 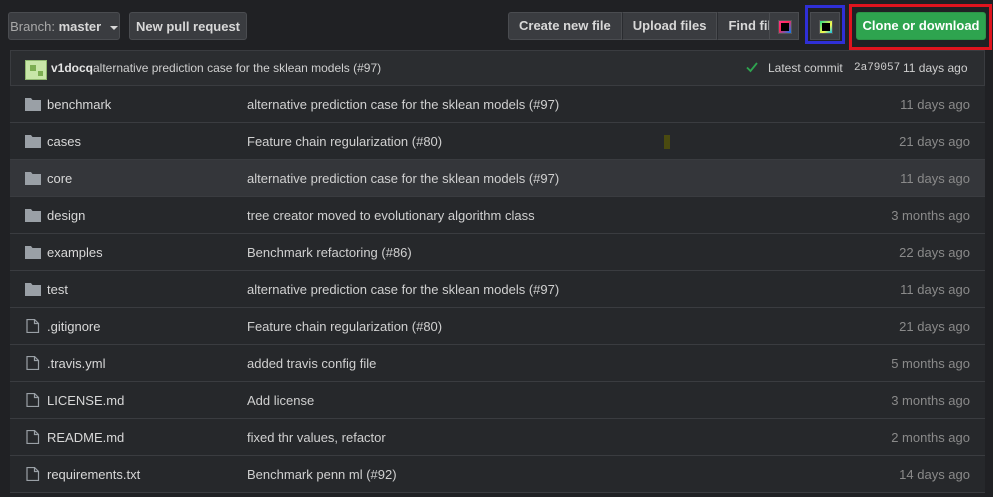 I want to click on file-actions-group: Create new file Upload files Find file, so click(x=649, y=26).